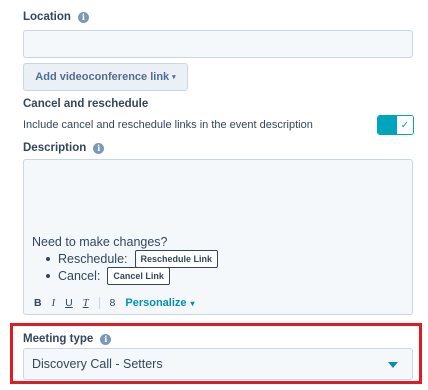 The width and height of the screenshot is (428, 390). Describe the element at coordinates (174, 77) in the screenshot. I see `caret-down-icon: ▾` at that location.